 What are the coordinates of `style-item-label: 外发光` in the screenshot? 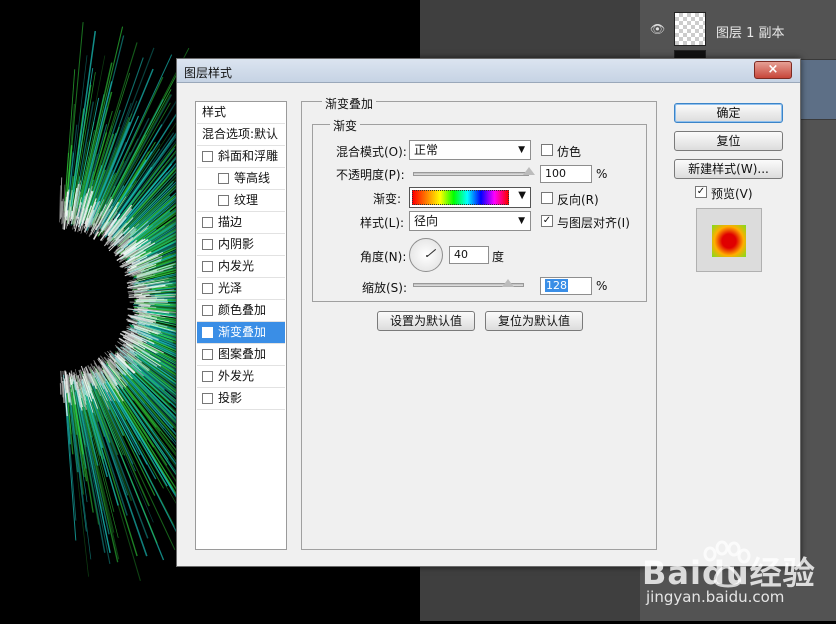 It's located at (236, 376).